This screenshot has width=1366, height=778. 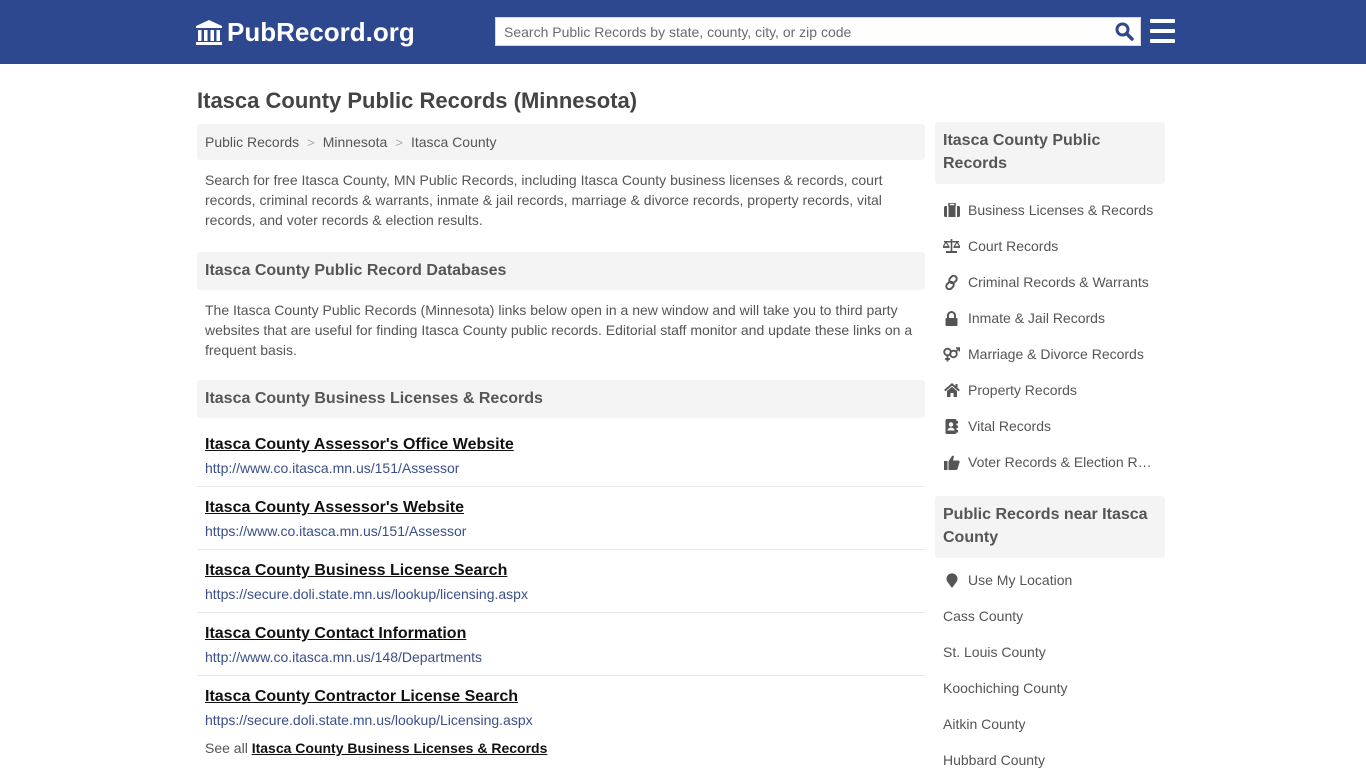 I want to click on hamburger-menu-button, so click(x=1162, y=31).